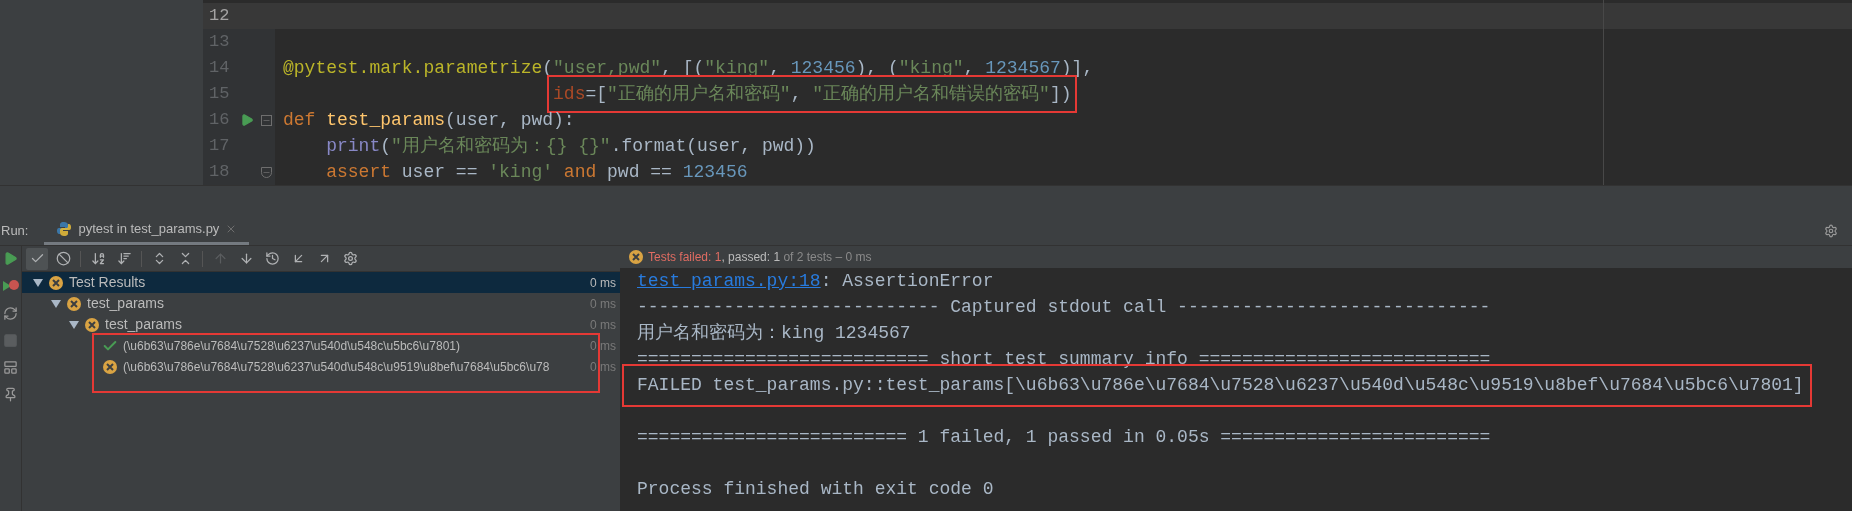 The image size is (1852, 511). What do you see at coordinates (336, 367) in the screenshot?
I see `tree-label: (\u6b63\u786e\u7684\u7528\u6237\u540d\u548c\u9519\u8bef\u7684\u5bc6\u78` at bounding box center [336, 367].